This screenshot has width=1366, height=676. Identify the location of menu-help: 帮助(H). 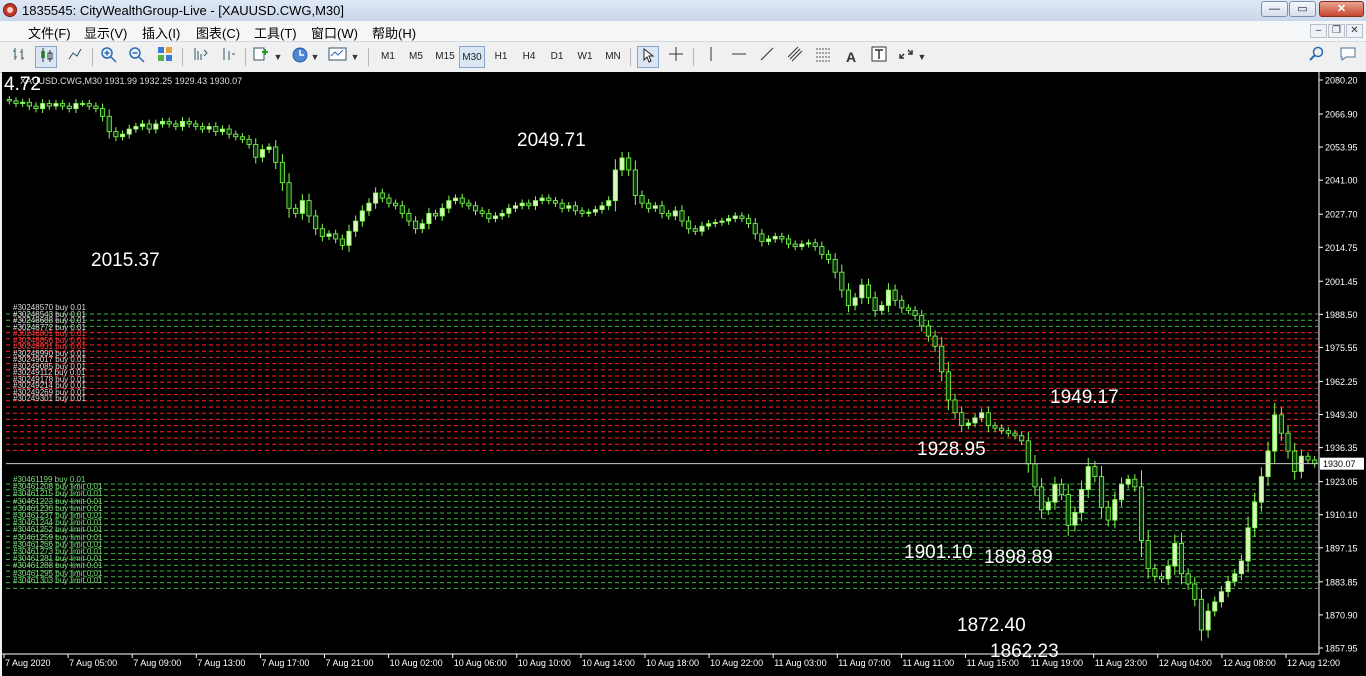
(394, 32).